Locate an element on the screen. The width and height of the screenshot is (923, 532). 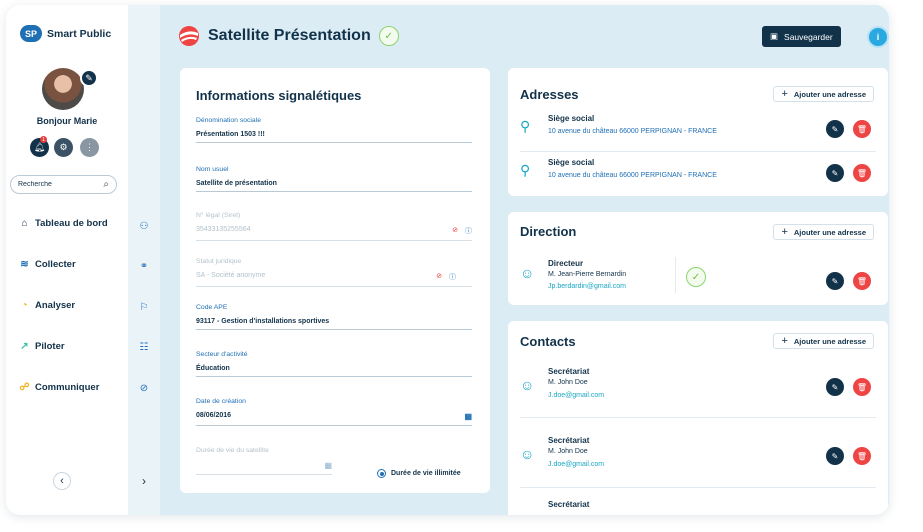
radio-icon is located at coordinates (381, 473).